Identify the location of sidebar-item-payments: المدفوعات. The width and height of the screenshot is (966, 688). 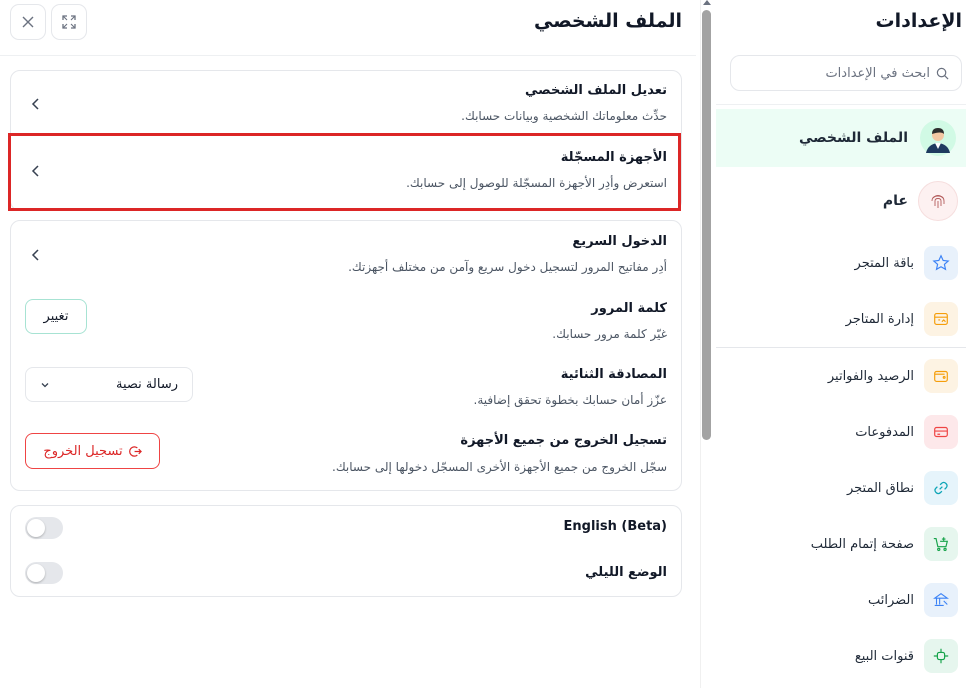
(841, 432).